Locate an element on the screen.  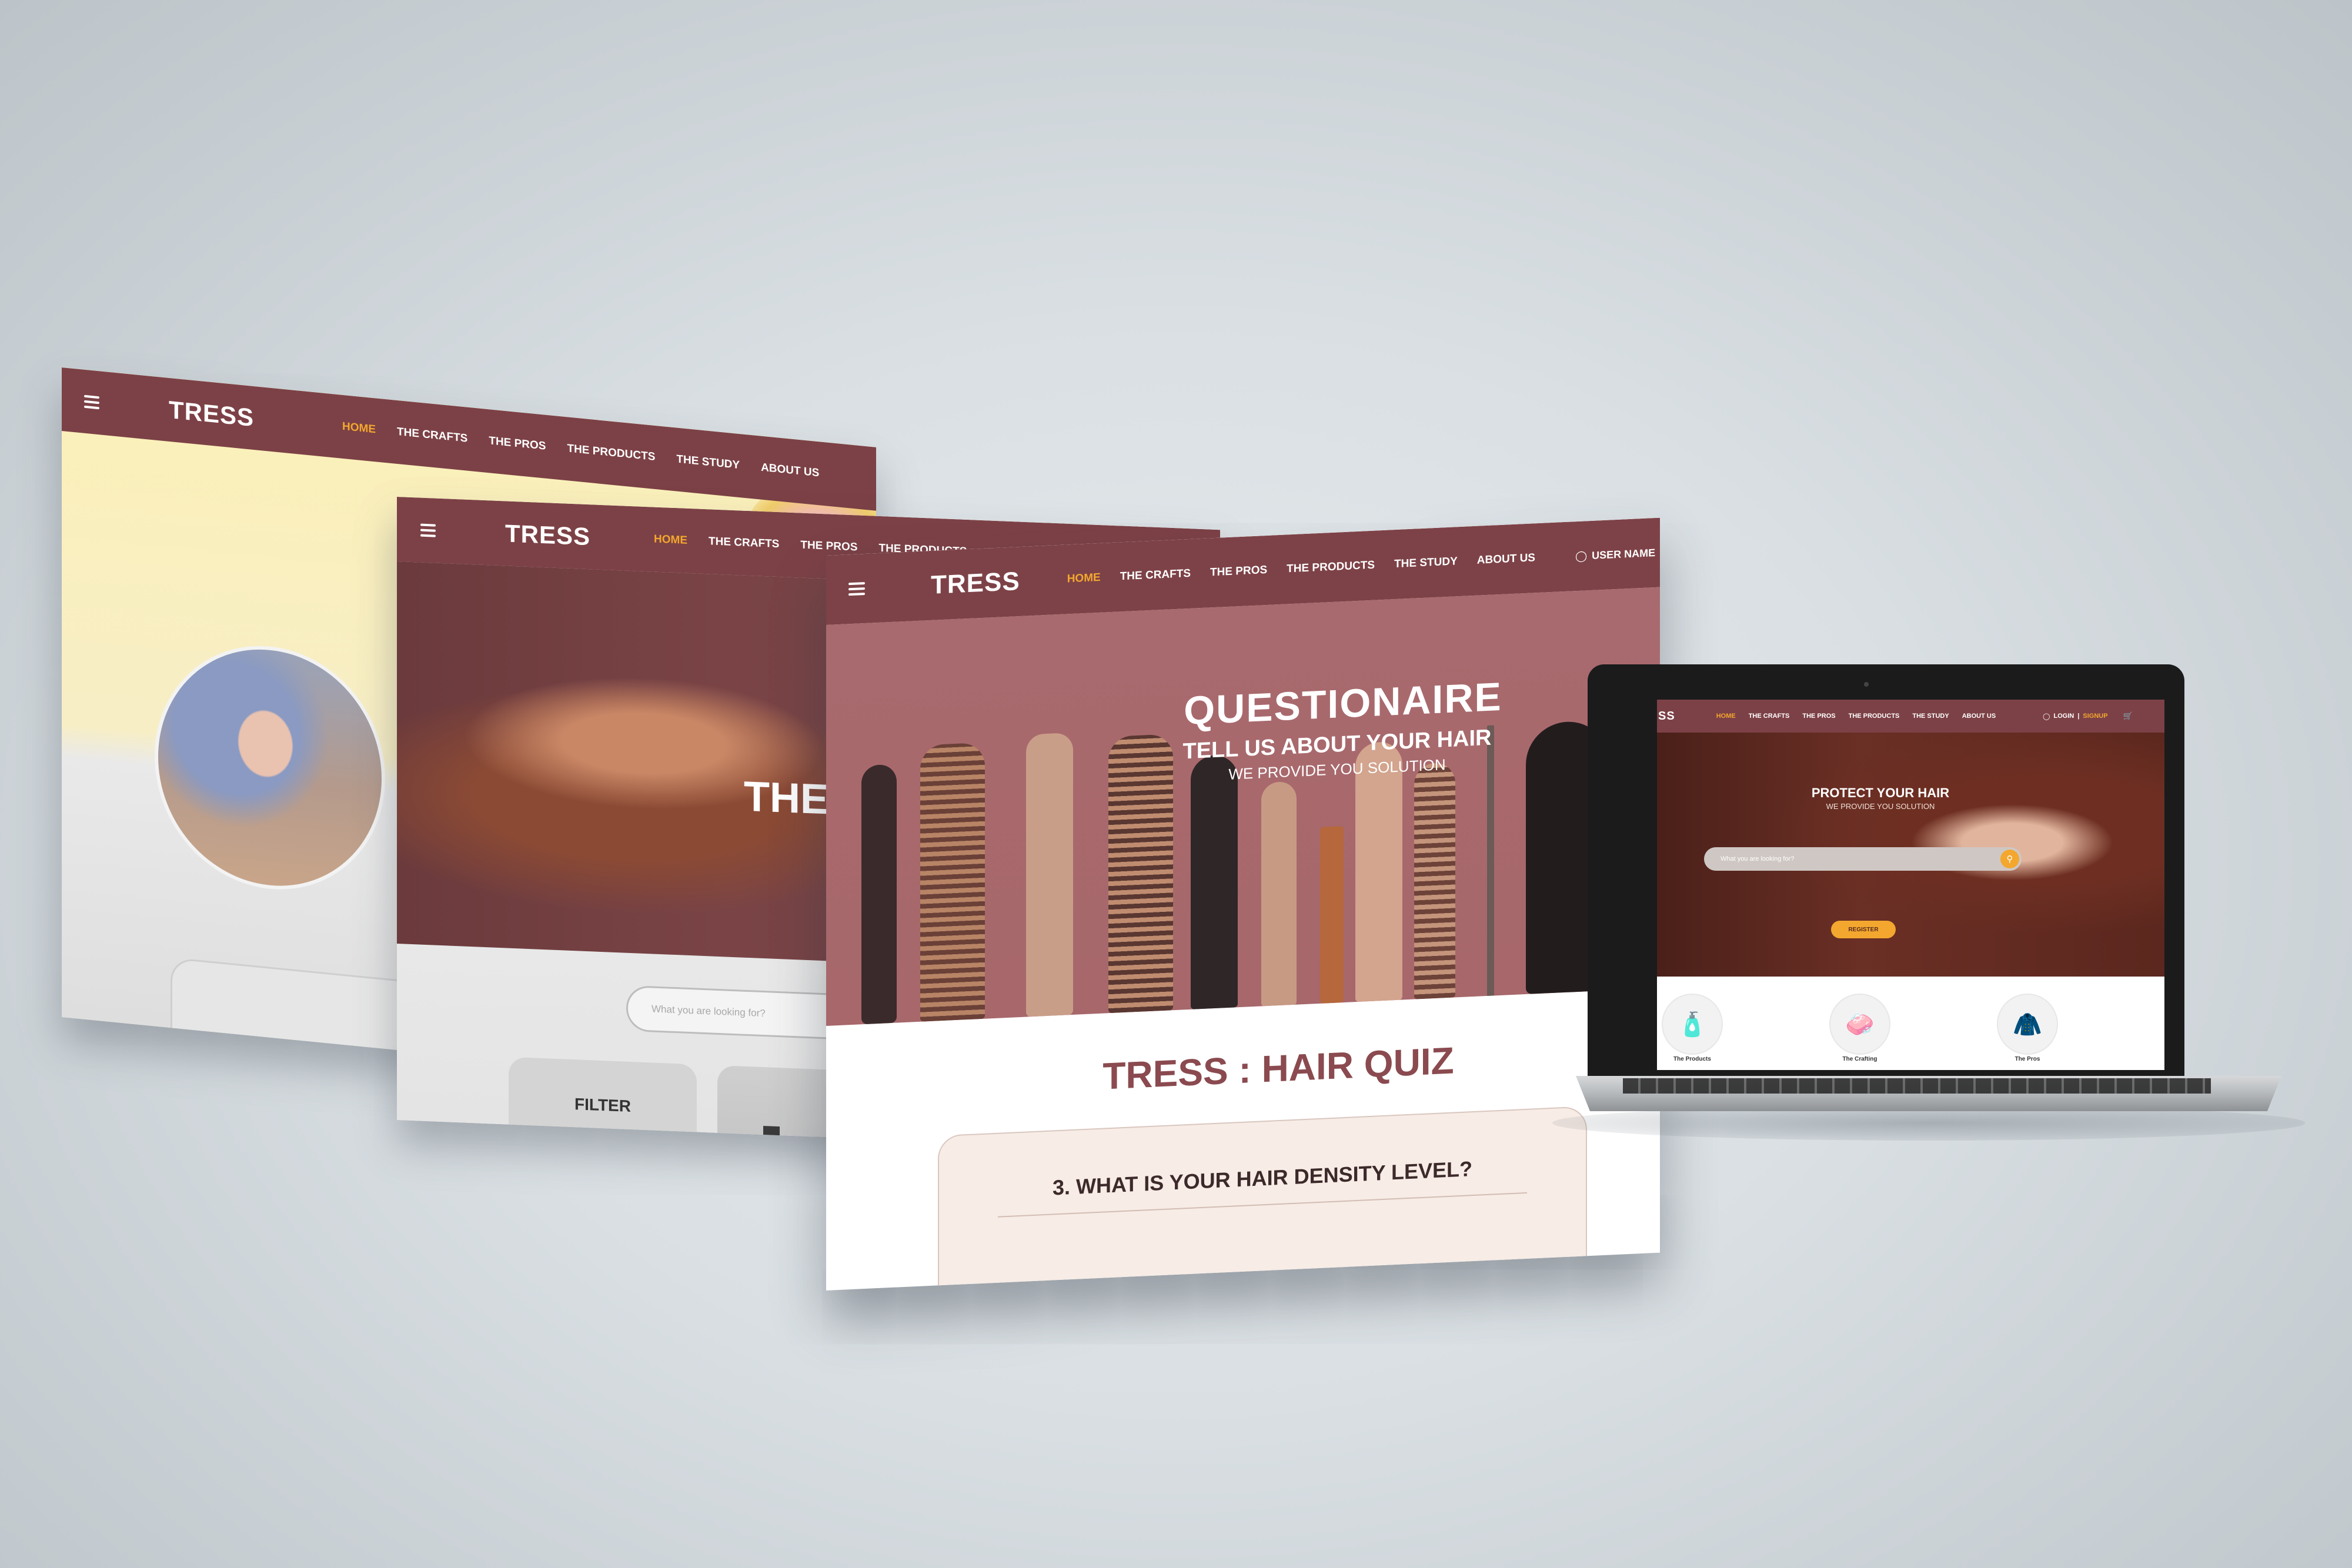
bottle-shape is located at coordinates (1378, 871).